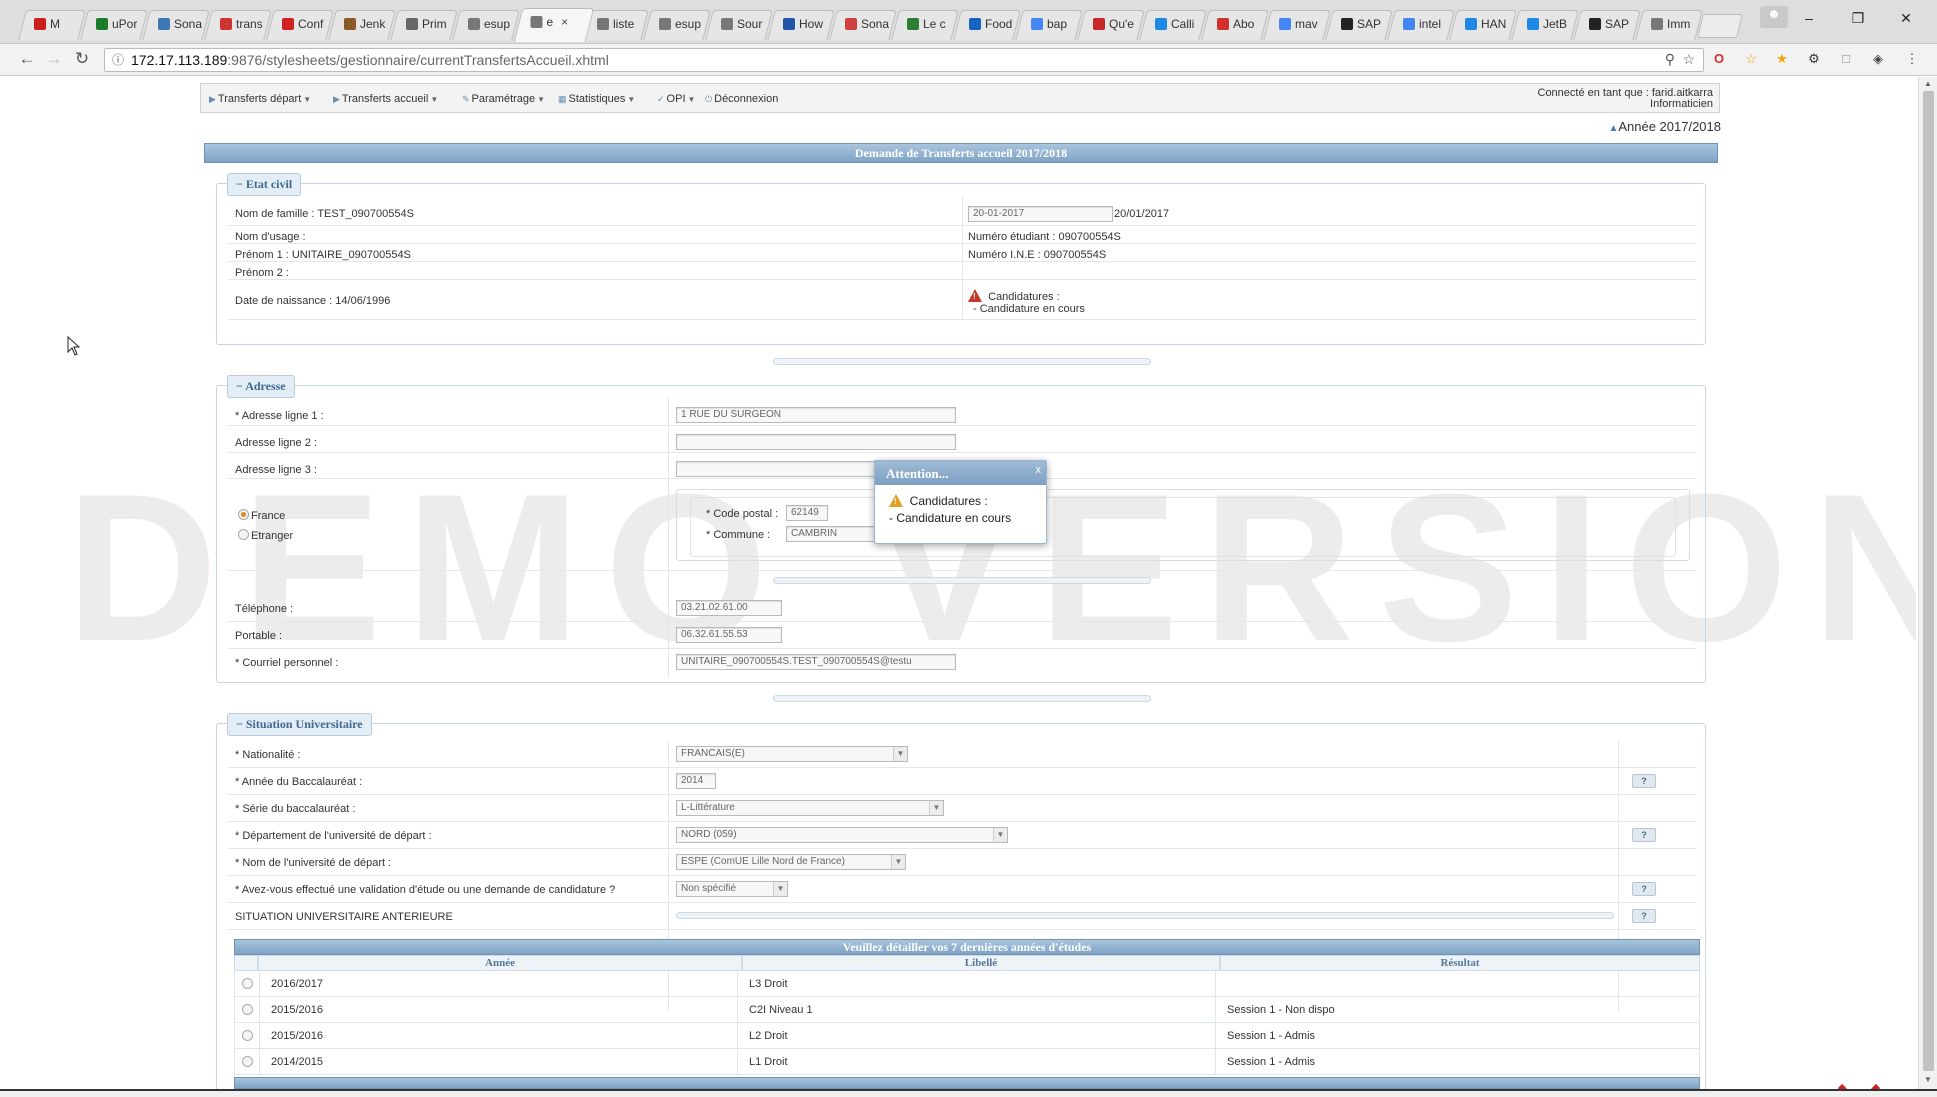 This screenshot has width=1937, height=1097. Describe the element at coordinates (708, 807) in the screenshot. I see `select-value: L-Littérature` at that location.